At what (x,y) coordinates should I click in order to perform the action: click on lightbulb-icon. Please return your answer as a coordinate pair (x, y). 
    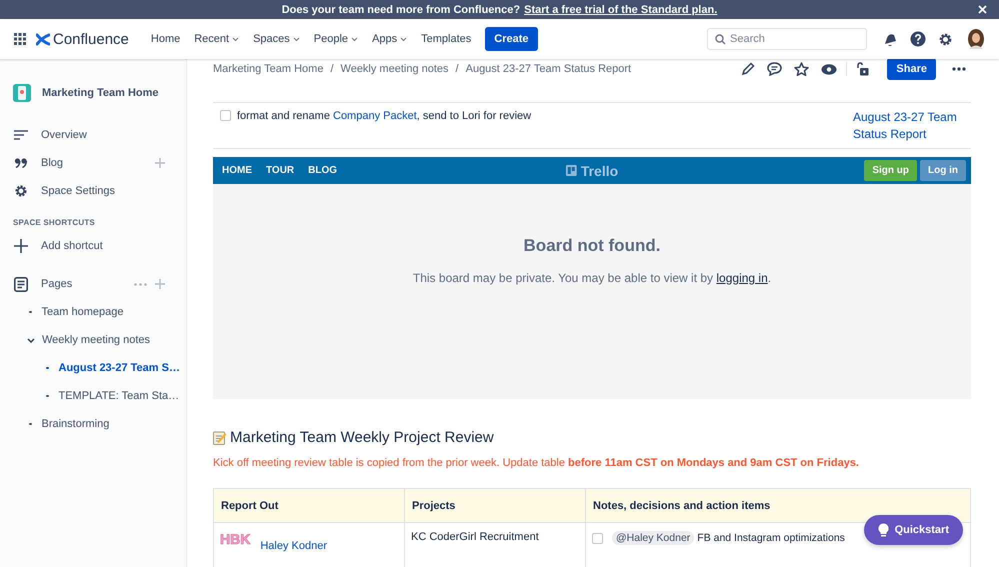
    Looking at the image, I should click on (883, 530).